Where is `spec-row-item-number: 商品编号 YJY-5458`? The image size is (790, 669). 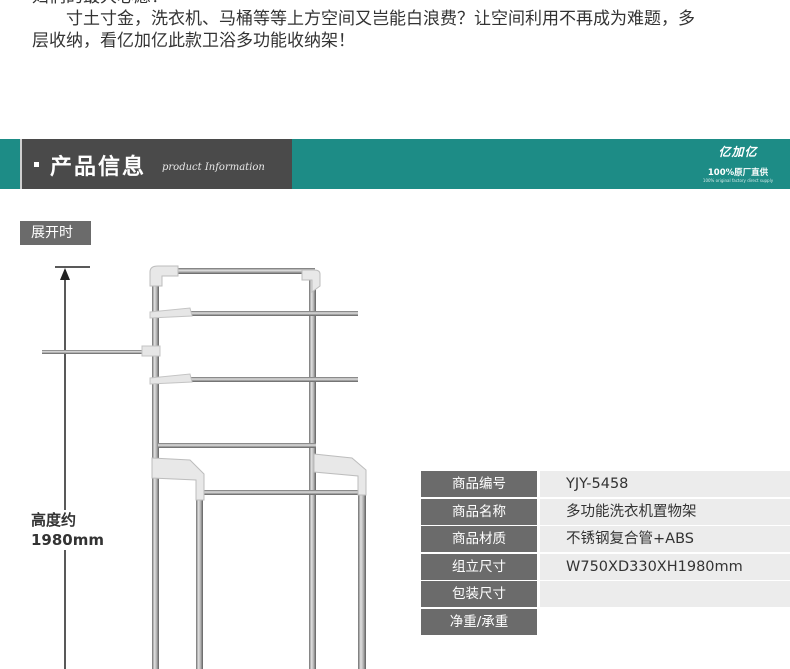
spec-row-item-number: 商品编号 YJY-5458 is located at coordinates (605, 484).